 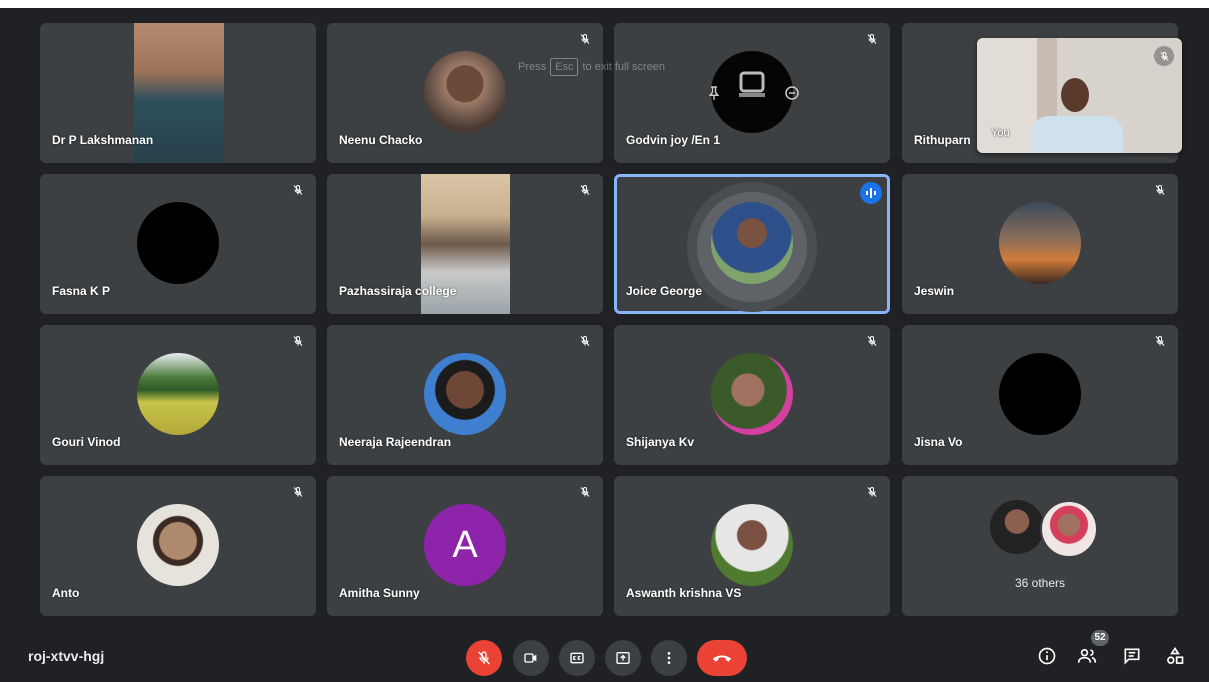 I want to click on self-view-label: You, so click(x=1000, y=133).